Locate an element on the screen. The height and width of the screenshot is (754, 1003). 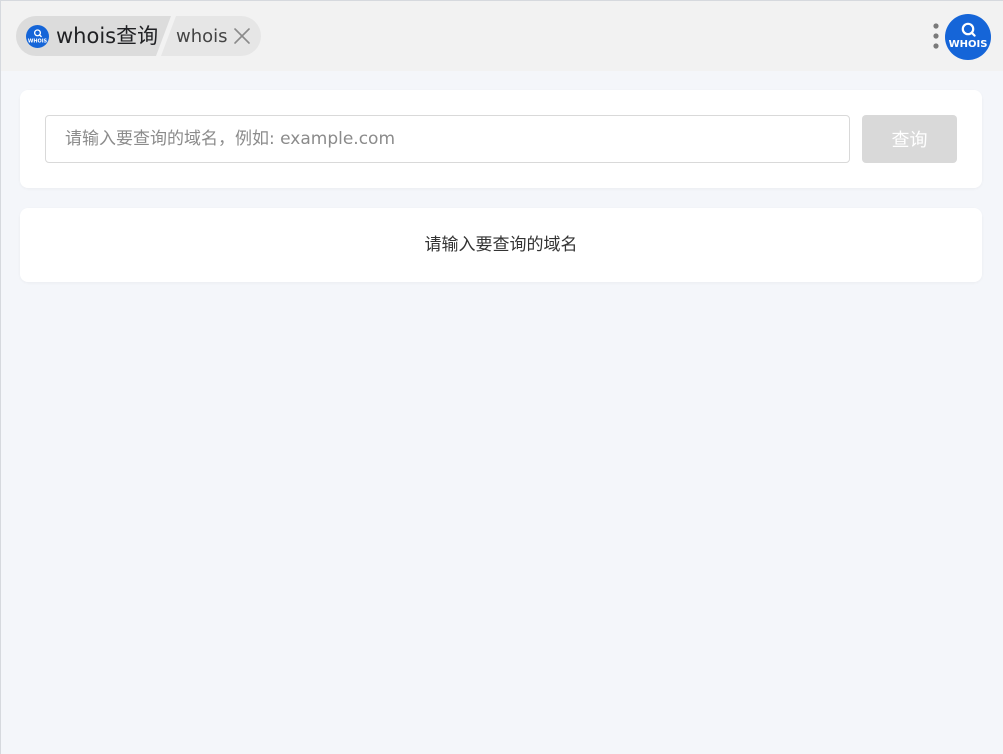
breadcrumb-app-name: whois查询 is located at coordinates (107, 36).